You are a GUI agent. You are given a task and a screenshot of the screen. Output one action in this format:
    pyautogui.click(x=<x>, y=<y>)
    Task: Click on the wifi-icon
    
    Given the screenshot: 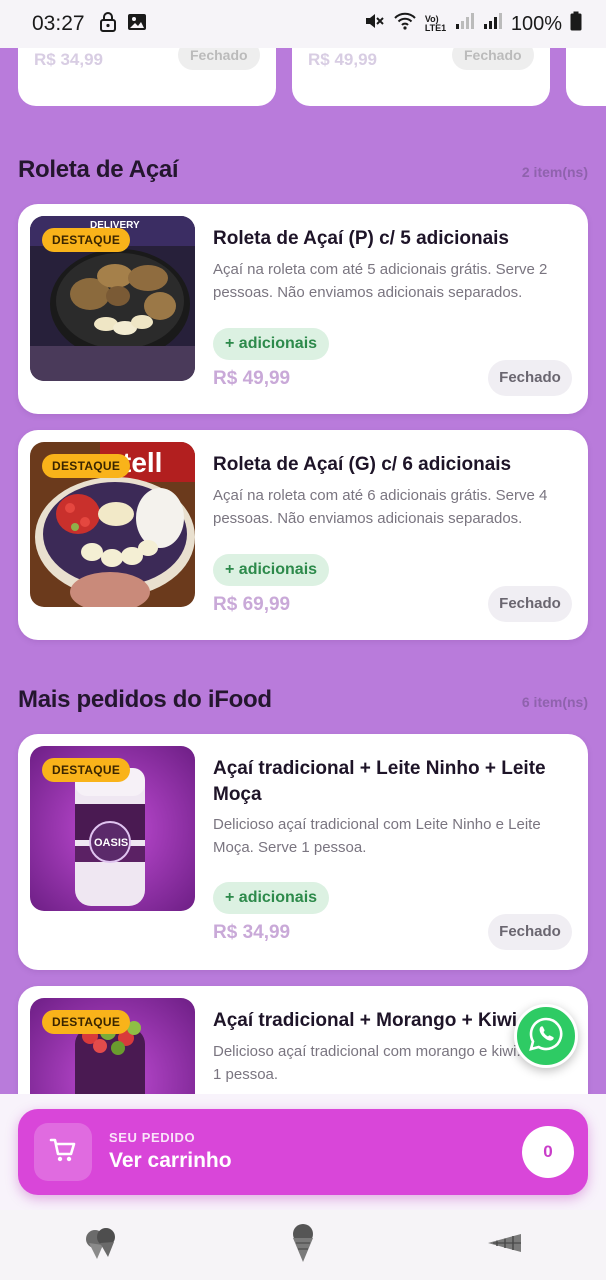 What is the action you would take?
    pyautogui.click(x=405, y=24)
    